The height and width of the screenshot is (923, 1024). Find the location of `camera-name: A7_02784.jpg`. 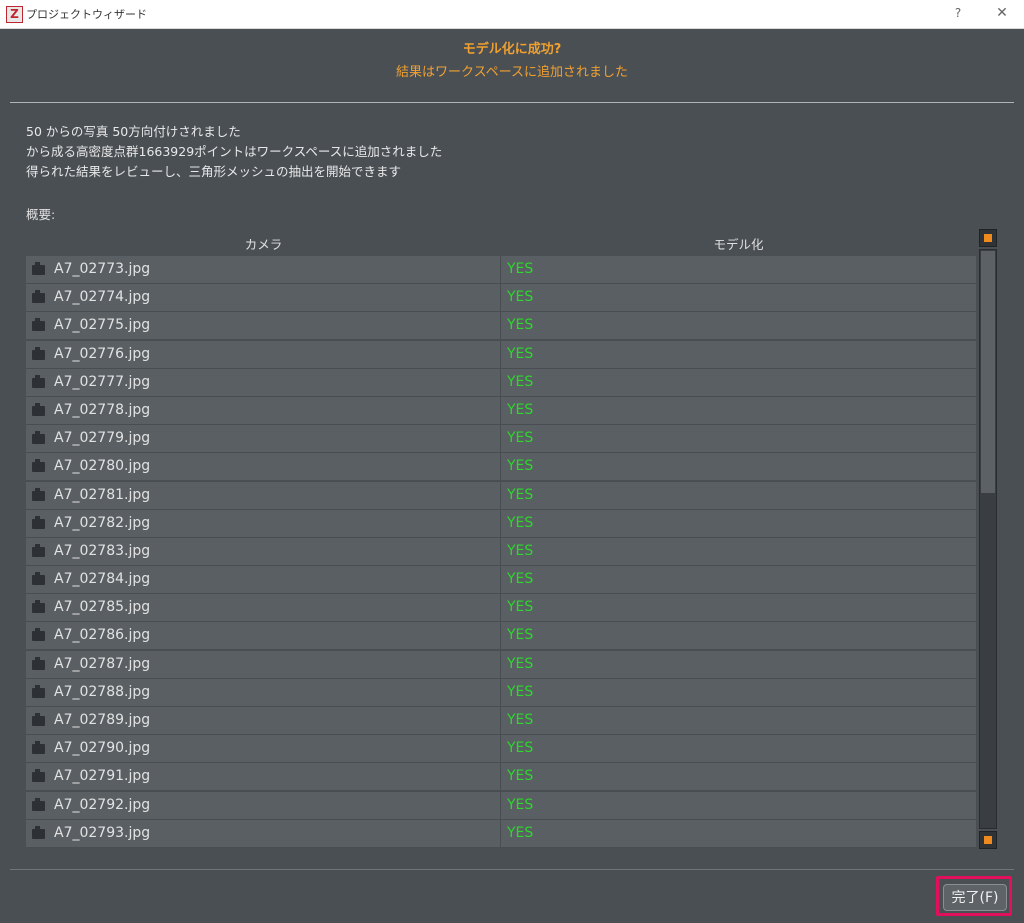

camera-name: A7_02784.jpg is located at coordinates (102, 579).